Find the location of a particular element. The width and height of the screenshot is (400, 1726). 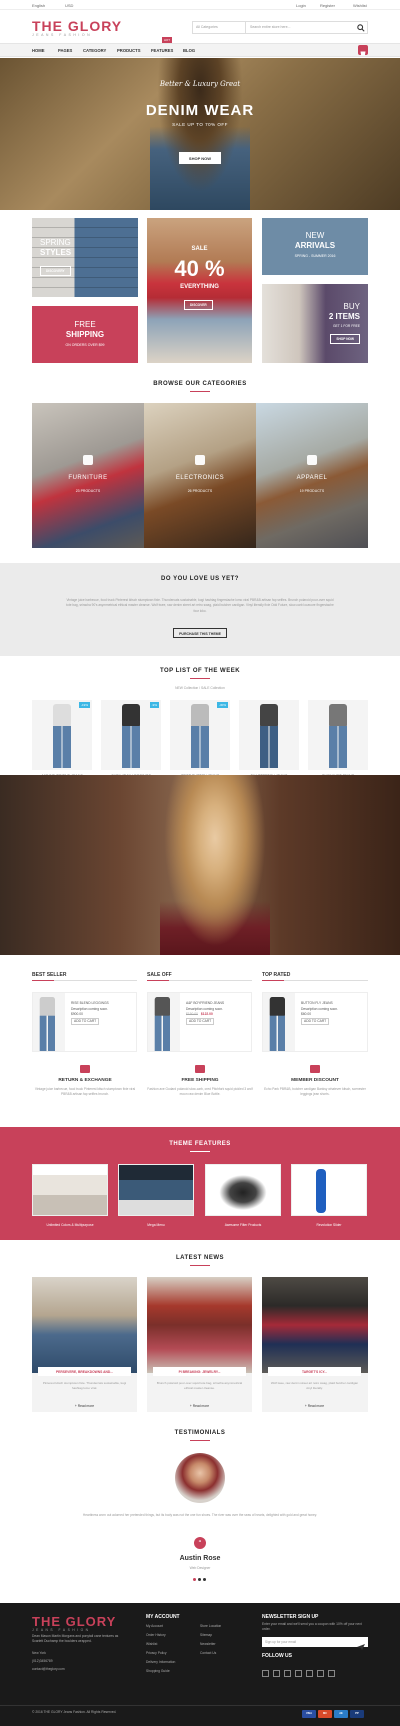

account-link: My Account is located at coordinates (154, 1626).